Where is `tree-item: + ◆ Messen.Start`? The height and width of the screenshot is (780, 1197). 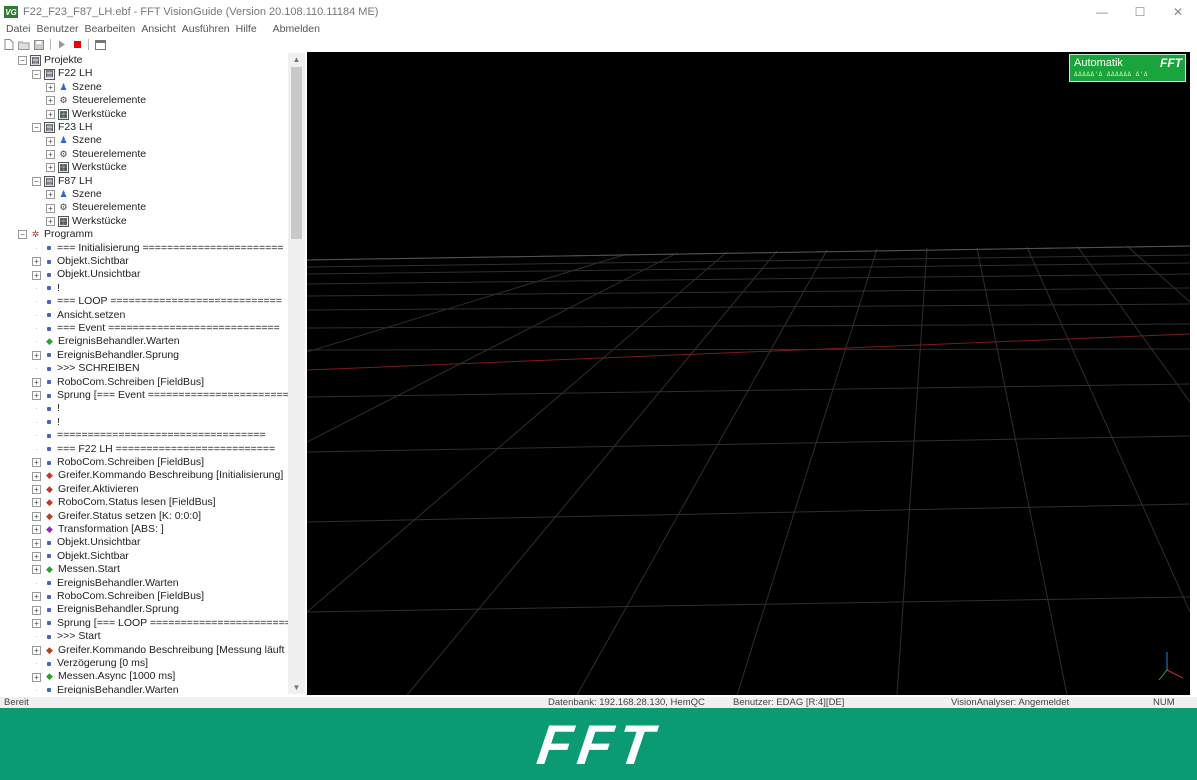
tree-item: + ◆ Messen.Start is located at coordinates (76, 569).